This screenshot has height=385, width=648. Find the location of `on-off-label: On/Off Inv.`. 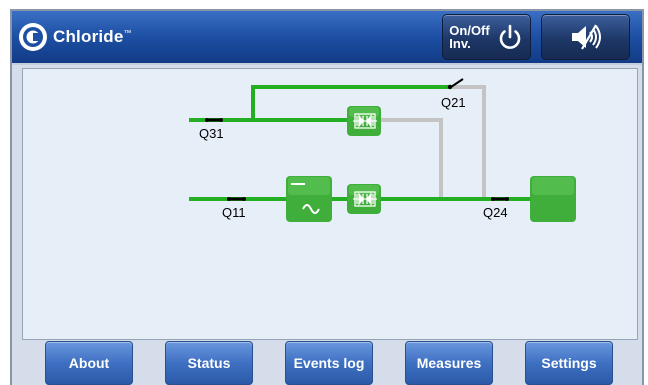

on-off-label: On/Off Inv. is located at coordinates (469, 37).